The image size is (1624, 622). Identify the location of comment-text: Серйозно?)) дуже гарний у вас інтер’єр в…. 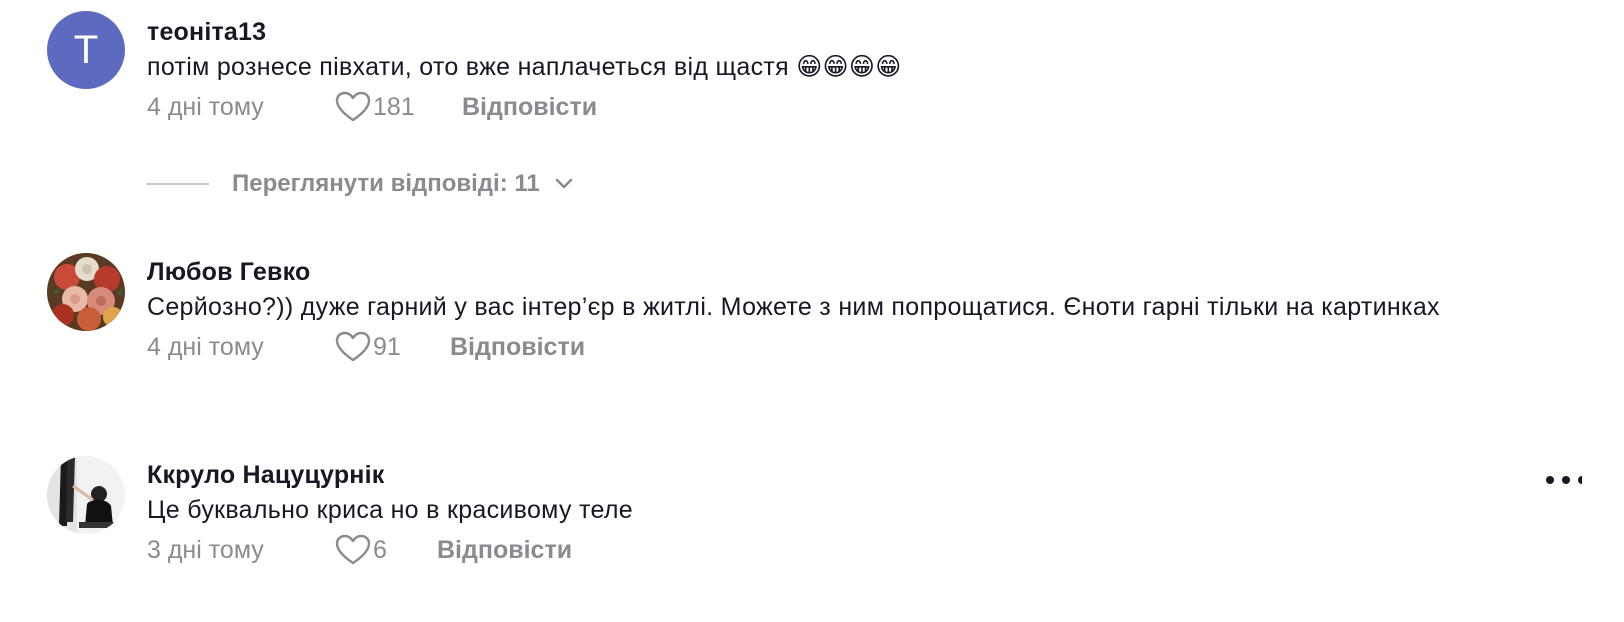
(793, 307).